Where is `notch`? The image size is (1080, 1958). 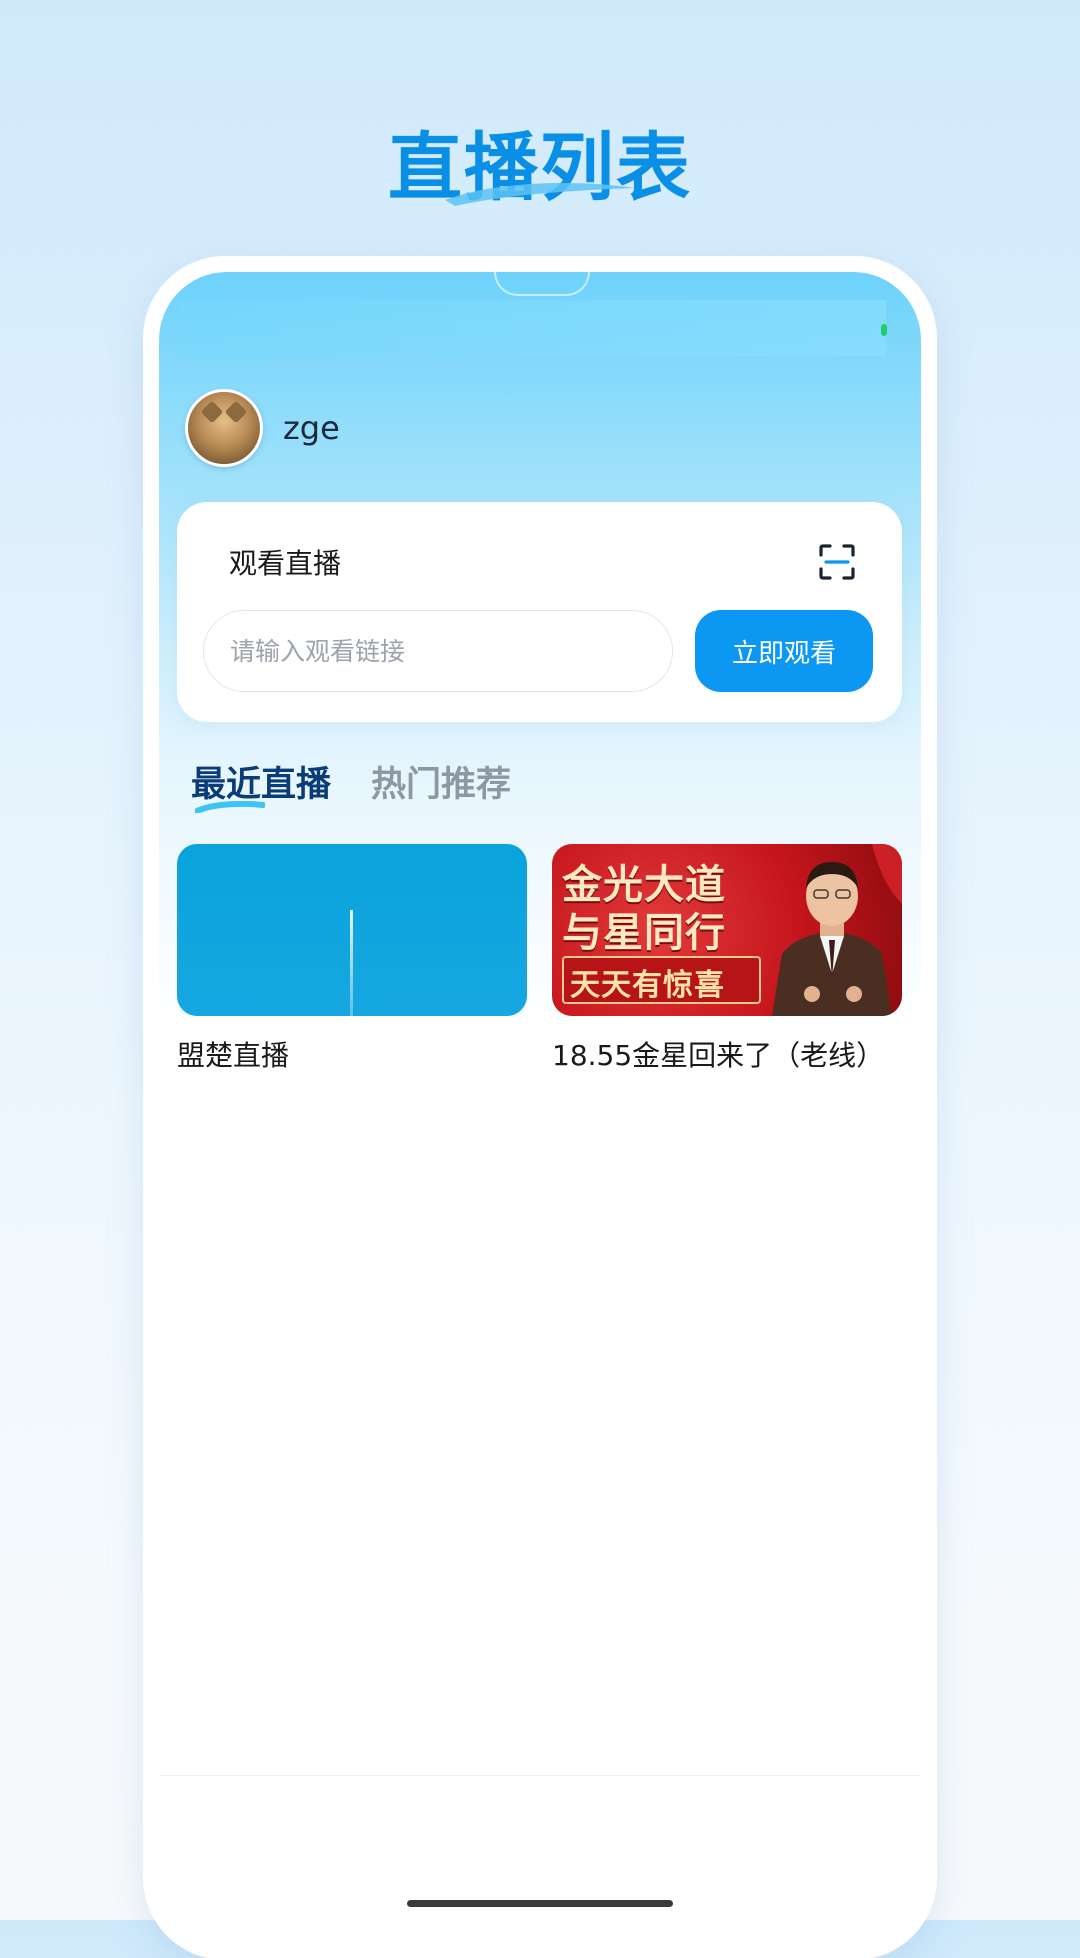 notch is located at coordinates (542, 284).